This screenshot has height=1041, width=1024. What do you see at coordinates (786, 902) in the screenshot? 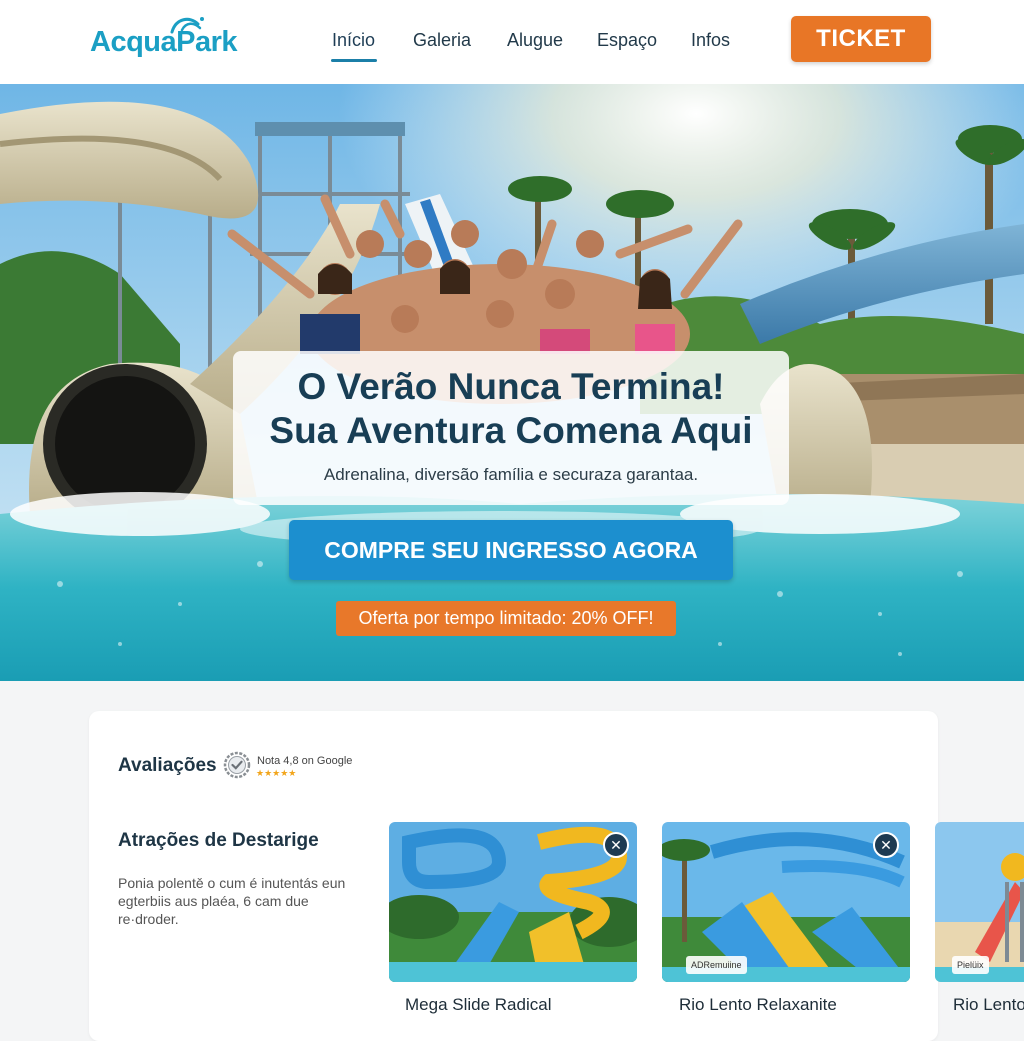
I see `attraction-card-rio-lento: ✕ ADRemuiine` at bounding box center [786, 902].